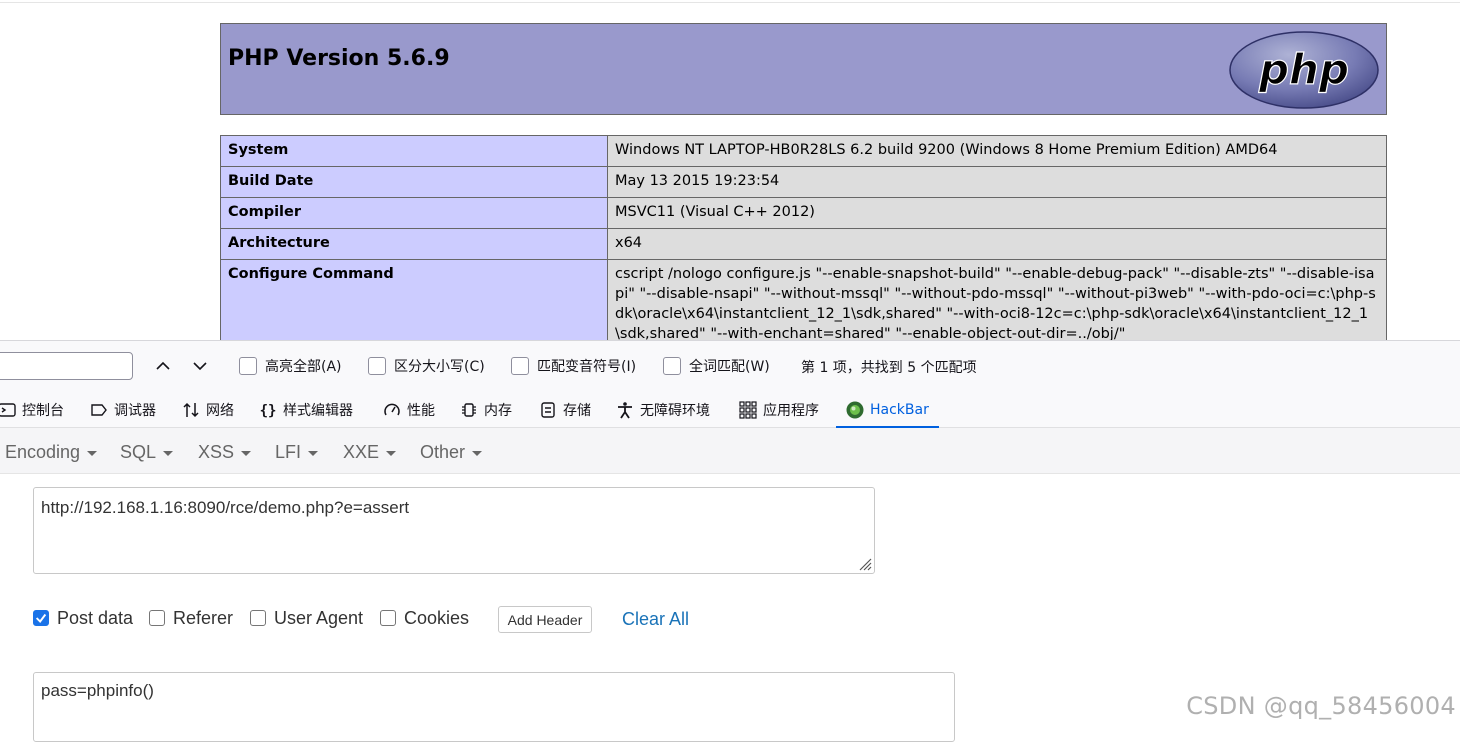 This screenshot has height=742, width=1460. I want to click on style-editor-icon: {}, so click(268, 411).